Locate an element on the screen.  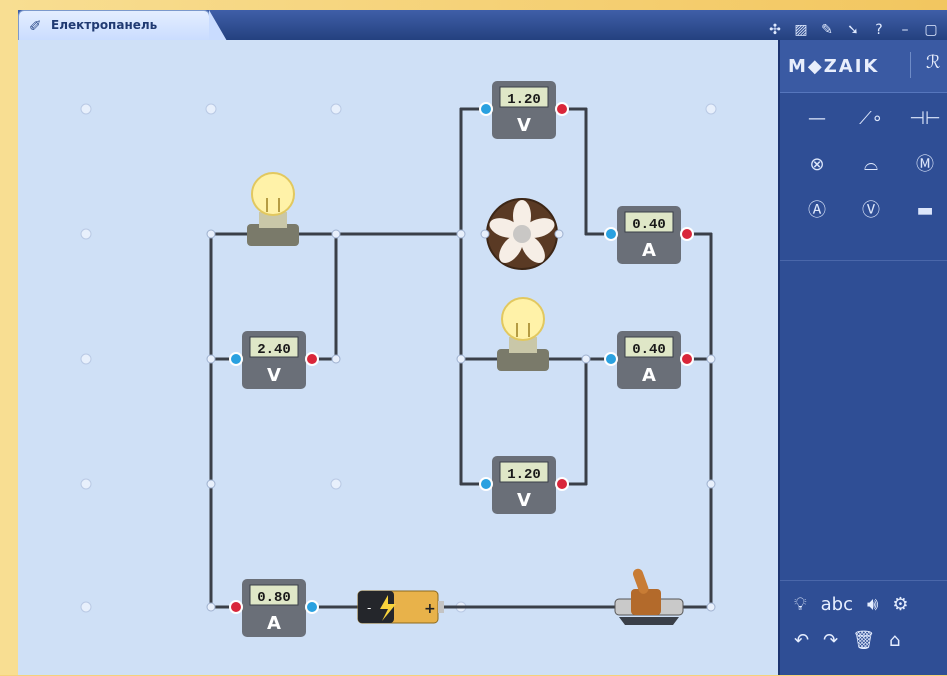
tab-title: Електропанель is located at coordinates (104, 25).